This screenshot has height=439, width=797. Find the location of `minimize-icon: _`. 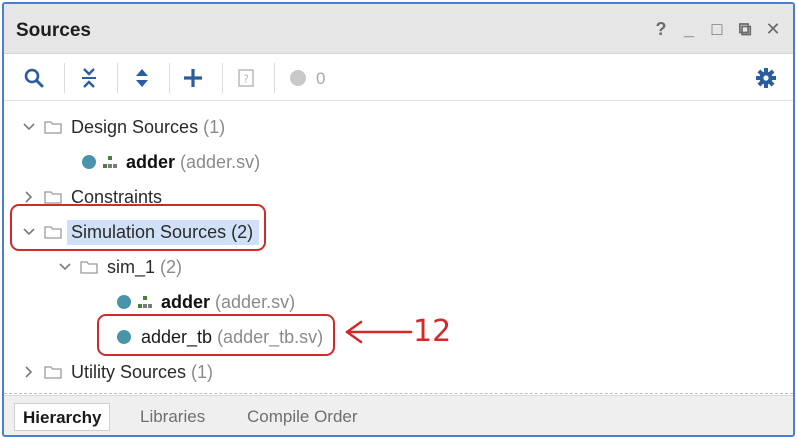

minimize-icon: _ is located at coordinates (689, 29).